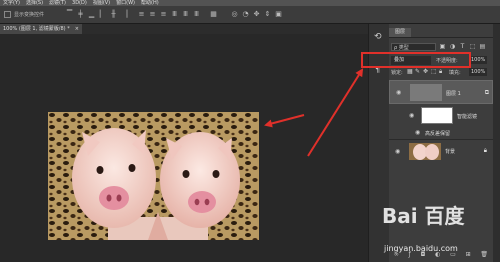 This screenshot has height=262, width=500. Describe the element at coordinates (284, 121) in the screenshot. I see `arrow-to-photo` at that location.